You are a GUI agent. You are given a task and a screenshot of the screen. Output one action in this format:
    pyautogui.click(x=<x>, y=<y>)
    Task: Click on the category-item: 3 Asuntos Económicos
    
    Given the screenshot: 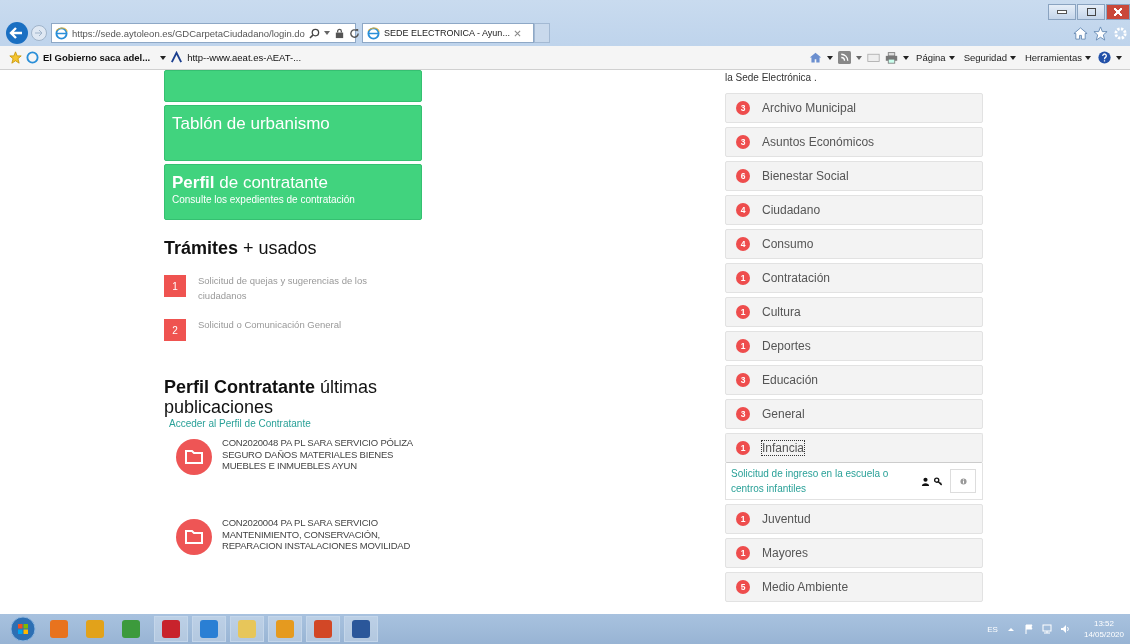 What is the action you would take?
    pyautogui.click(x=854, y=142)
    